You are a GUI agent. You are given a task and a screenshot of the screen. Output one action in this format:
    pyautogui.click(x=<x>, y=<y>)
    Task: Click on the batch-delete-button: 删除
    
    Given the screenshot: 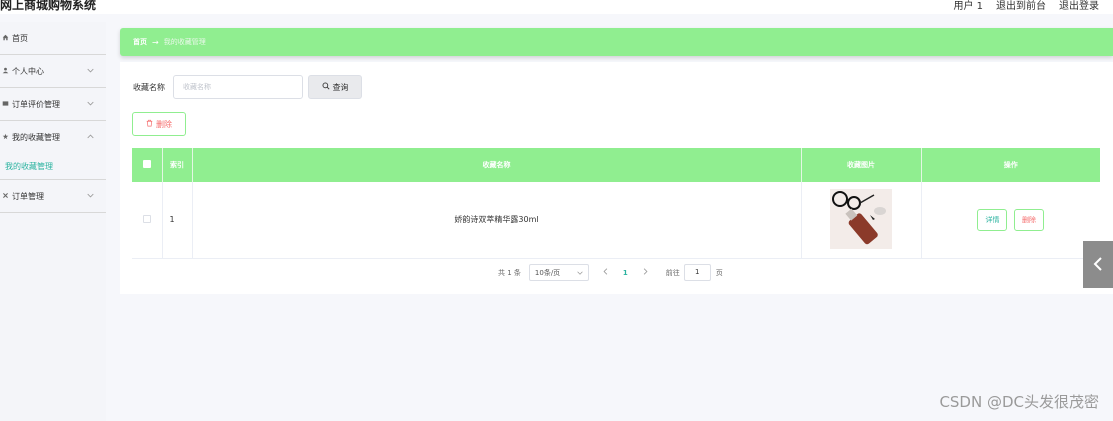 What is the action you would take?
    pyautogui.click(x=159, y=124)
    